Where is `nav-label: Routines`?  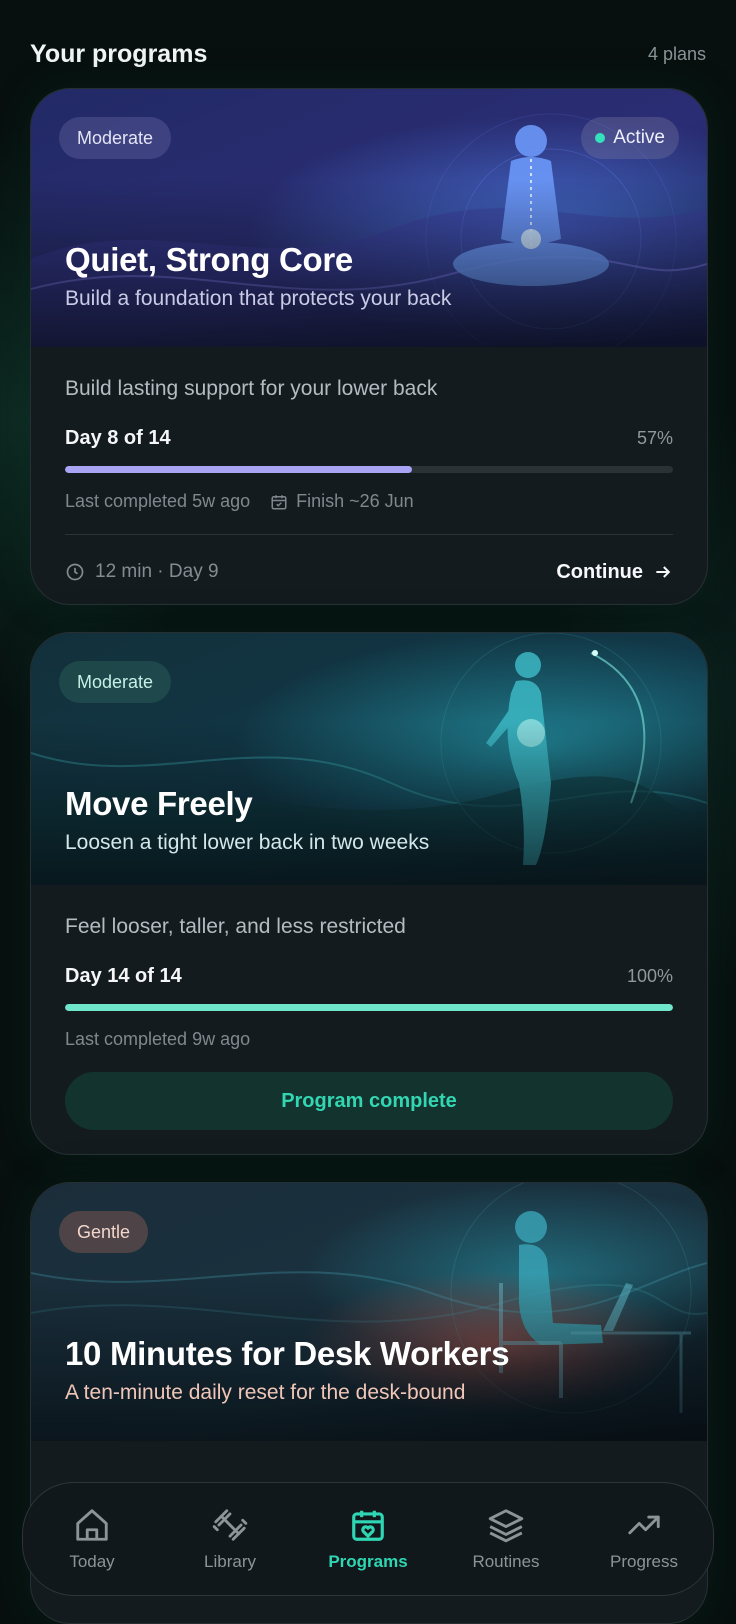
nav-label: Routines is located at coordinates (506, 1561).